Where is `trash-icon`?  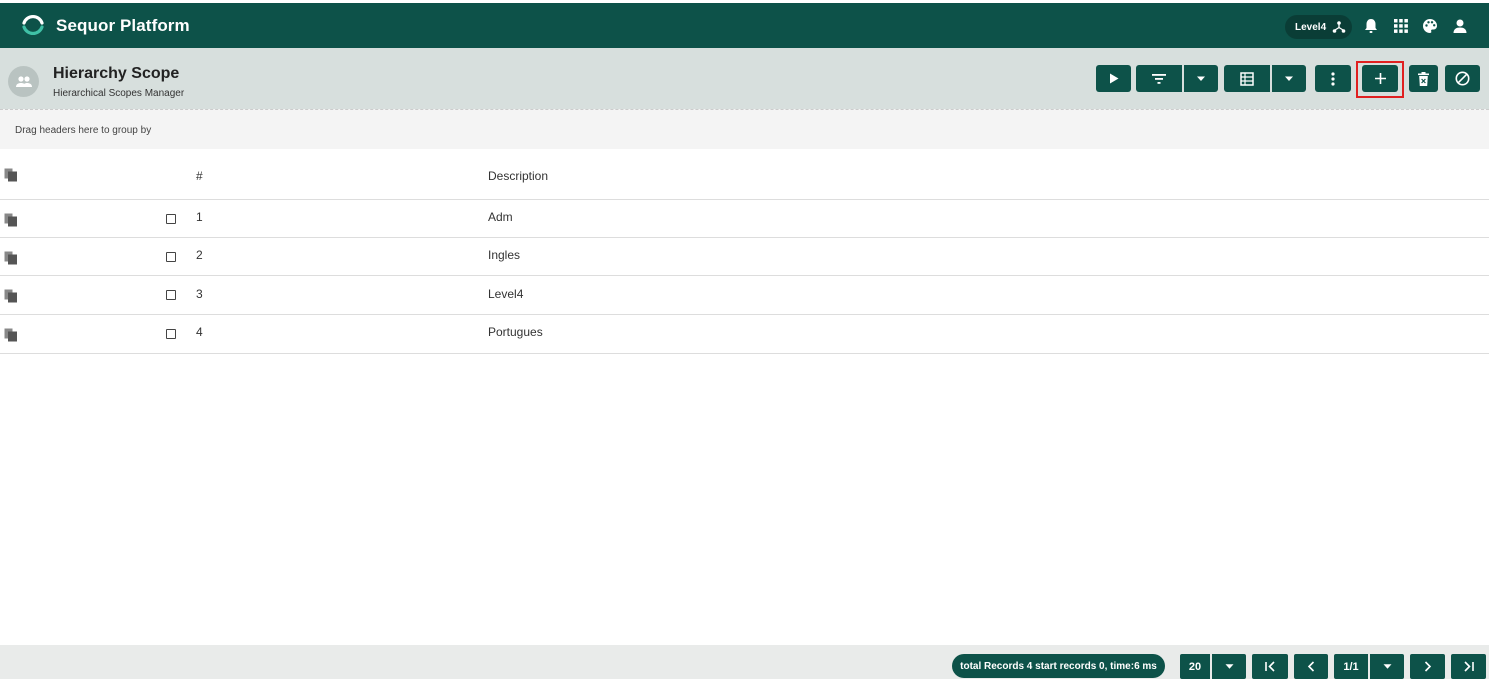
trash-icon is located at coordinates (1423, 78).